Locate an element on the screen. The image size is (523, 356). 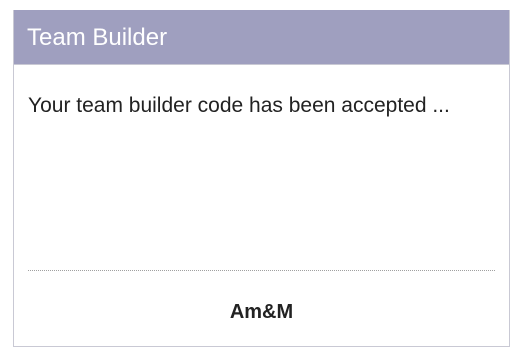
panel-footer-label: Am&M is located at coordinates (261, 312).